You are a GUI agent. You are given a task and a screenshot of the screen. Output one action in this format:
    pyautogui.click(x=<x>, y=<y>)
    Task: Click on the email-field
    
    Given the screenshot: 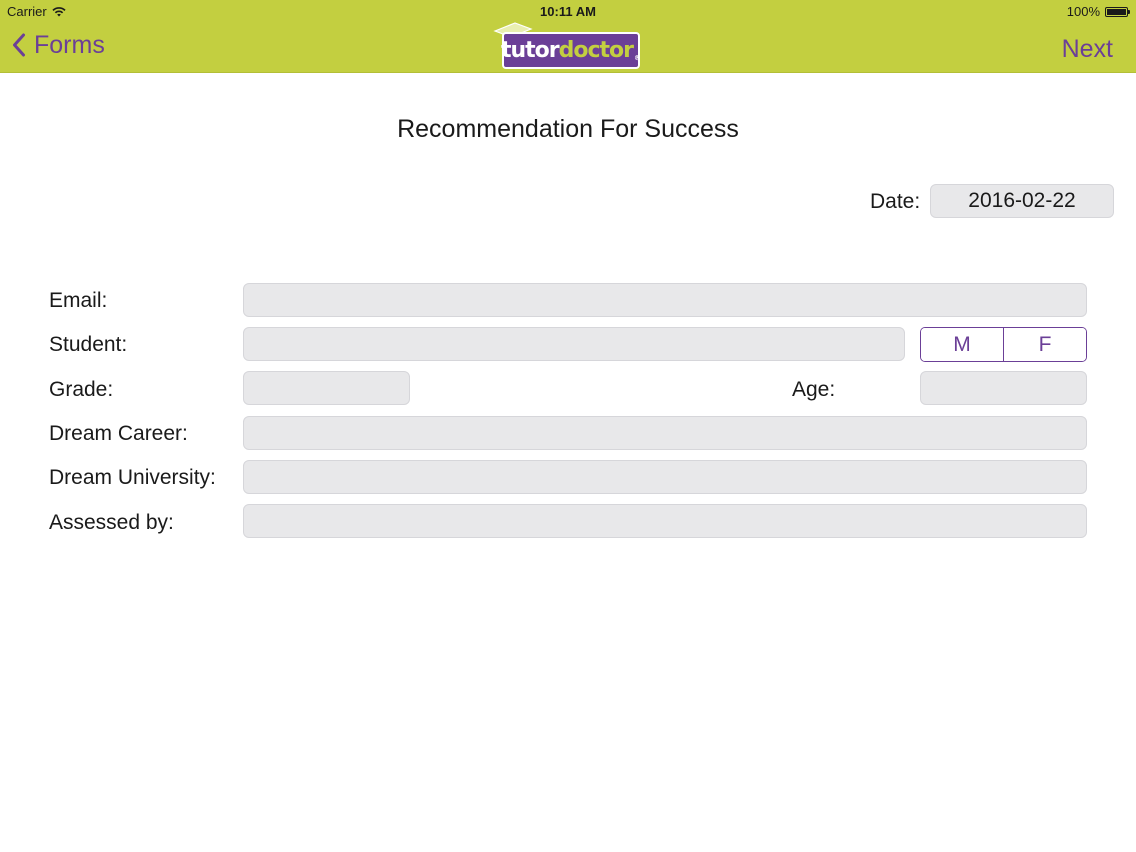 What is the action you would take?
    pyautogui.click(x=665, y=300)
    